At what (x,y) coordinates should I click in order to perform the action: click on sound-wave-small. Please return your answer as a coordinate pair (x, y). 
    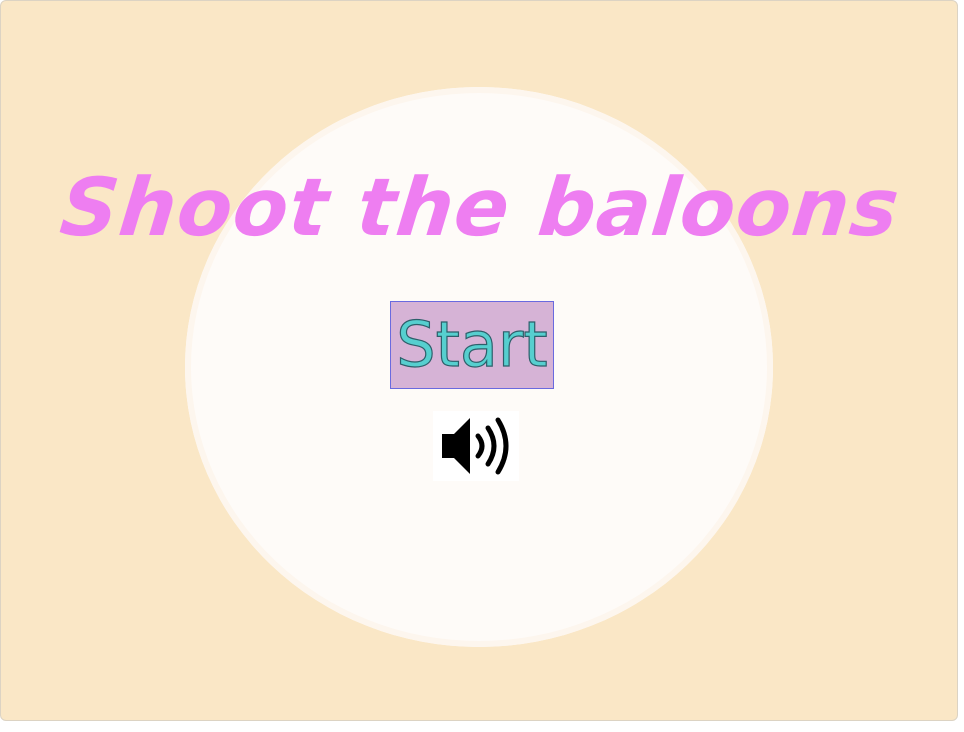
    Looking at the image, I should click on (480, 446).